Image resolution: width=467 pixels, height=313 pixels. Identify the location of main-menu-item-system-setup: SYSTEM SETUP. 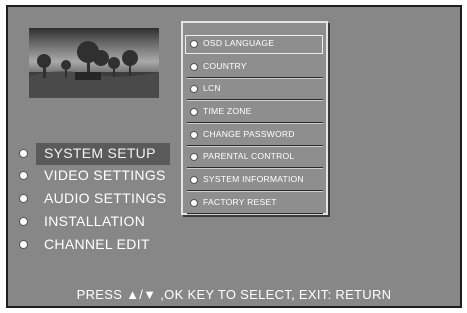
(93, 154).